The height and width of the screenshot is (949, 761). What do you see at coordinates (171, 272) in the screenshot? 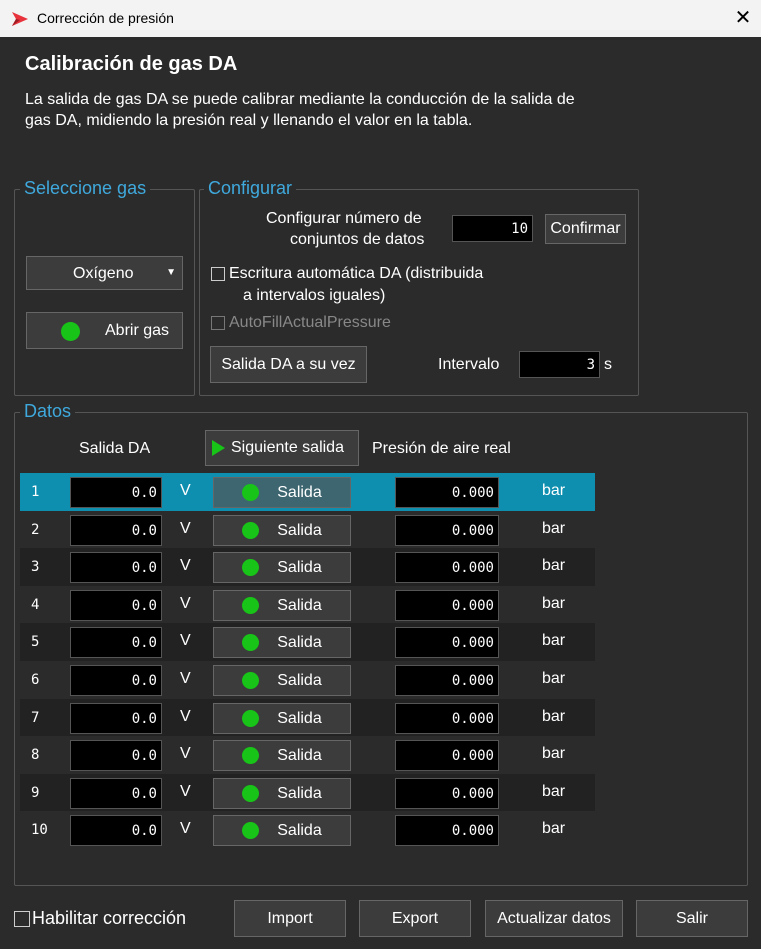
I see `chevron-down-icon: ▼` at bounding box center [171, 272].